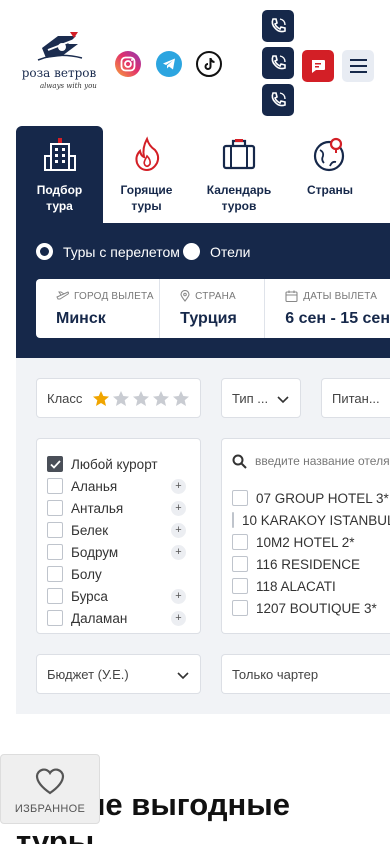  I want to click on country-label-text: СТРАНА, so click(215, 296).